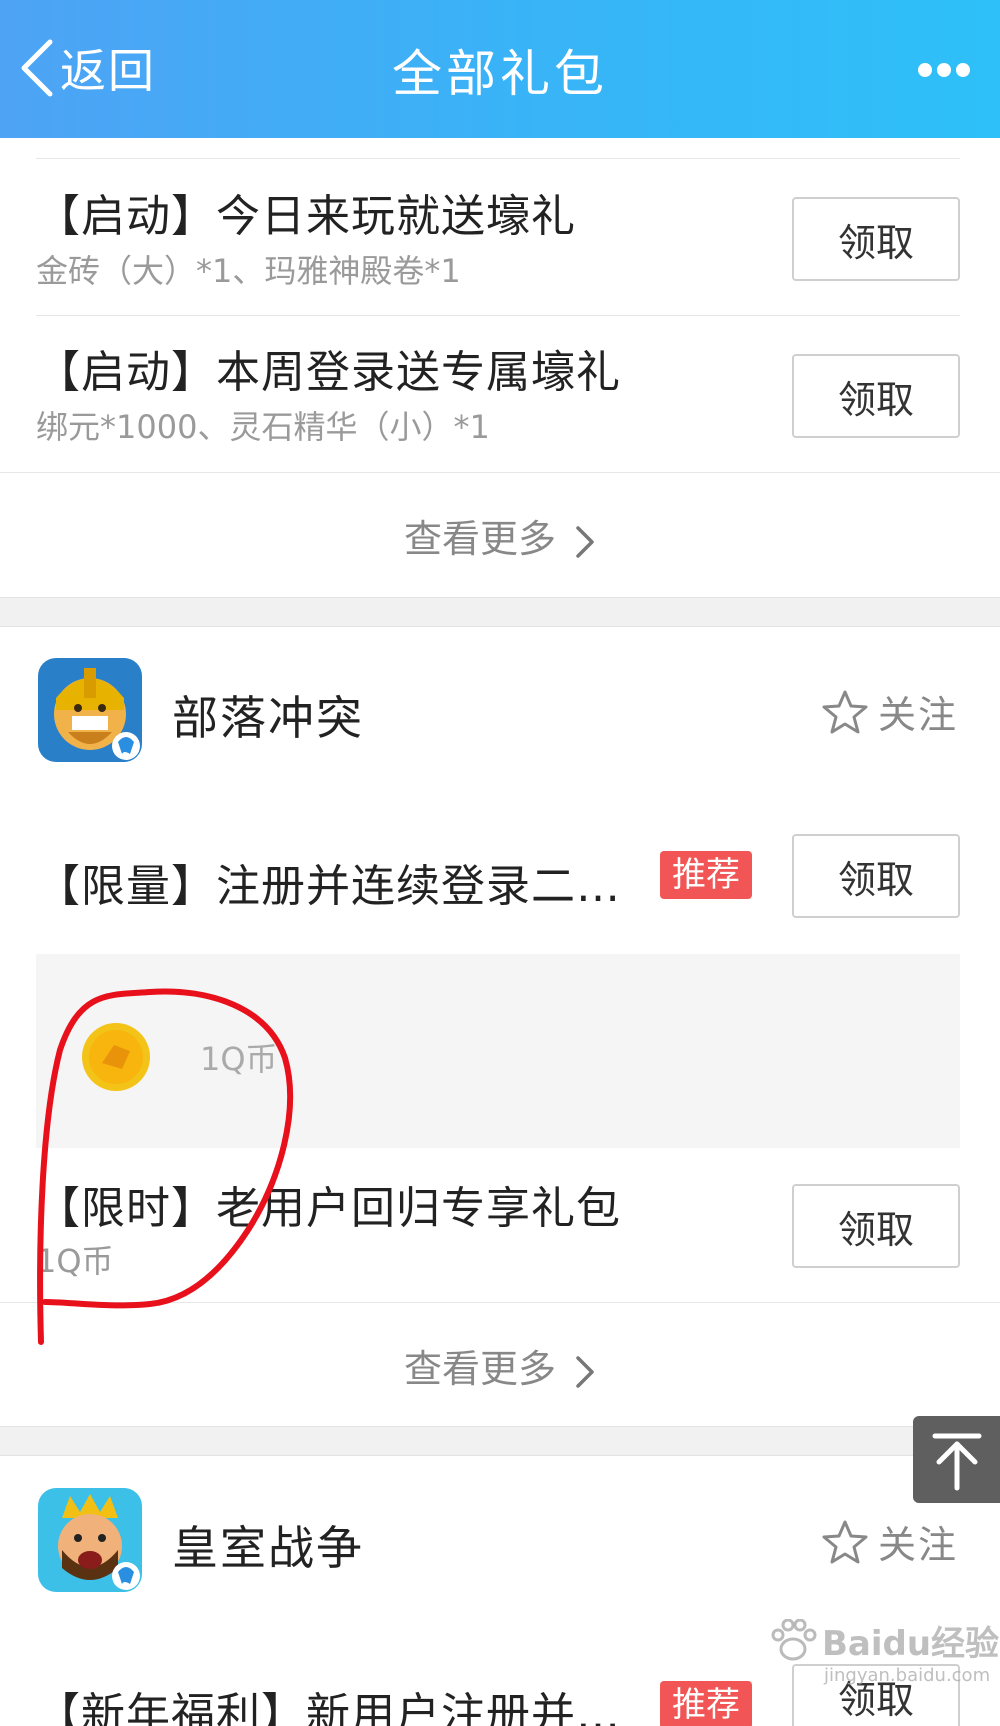  I want to click on clash-royale-app-icon, so click(90, 1540).